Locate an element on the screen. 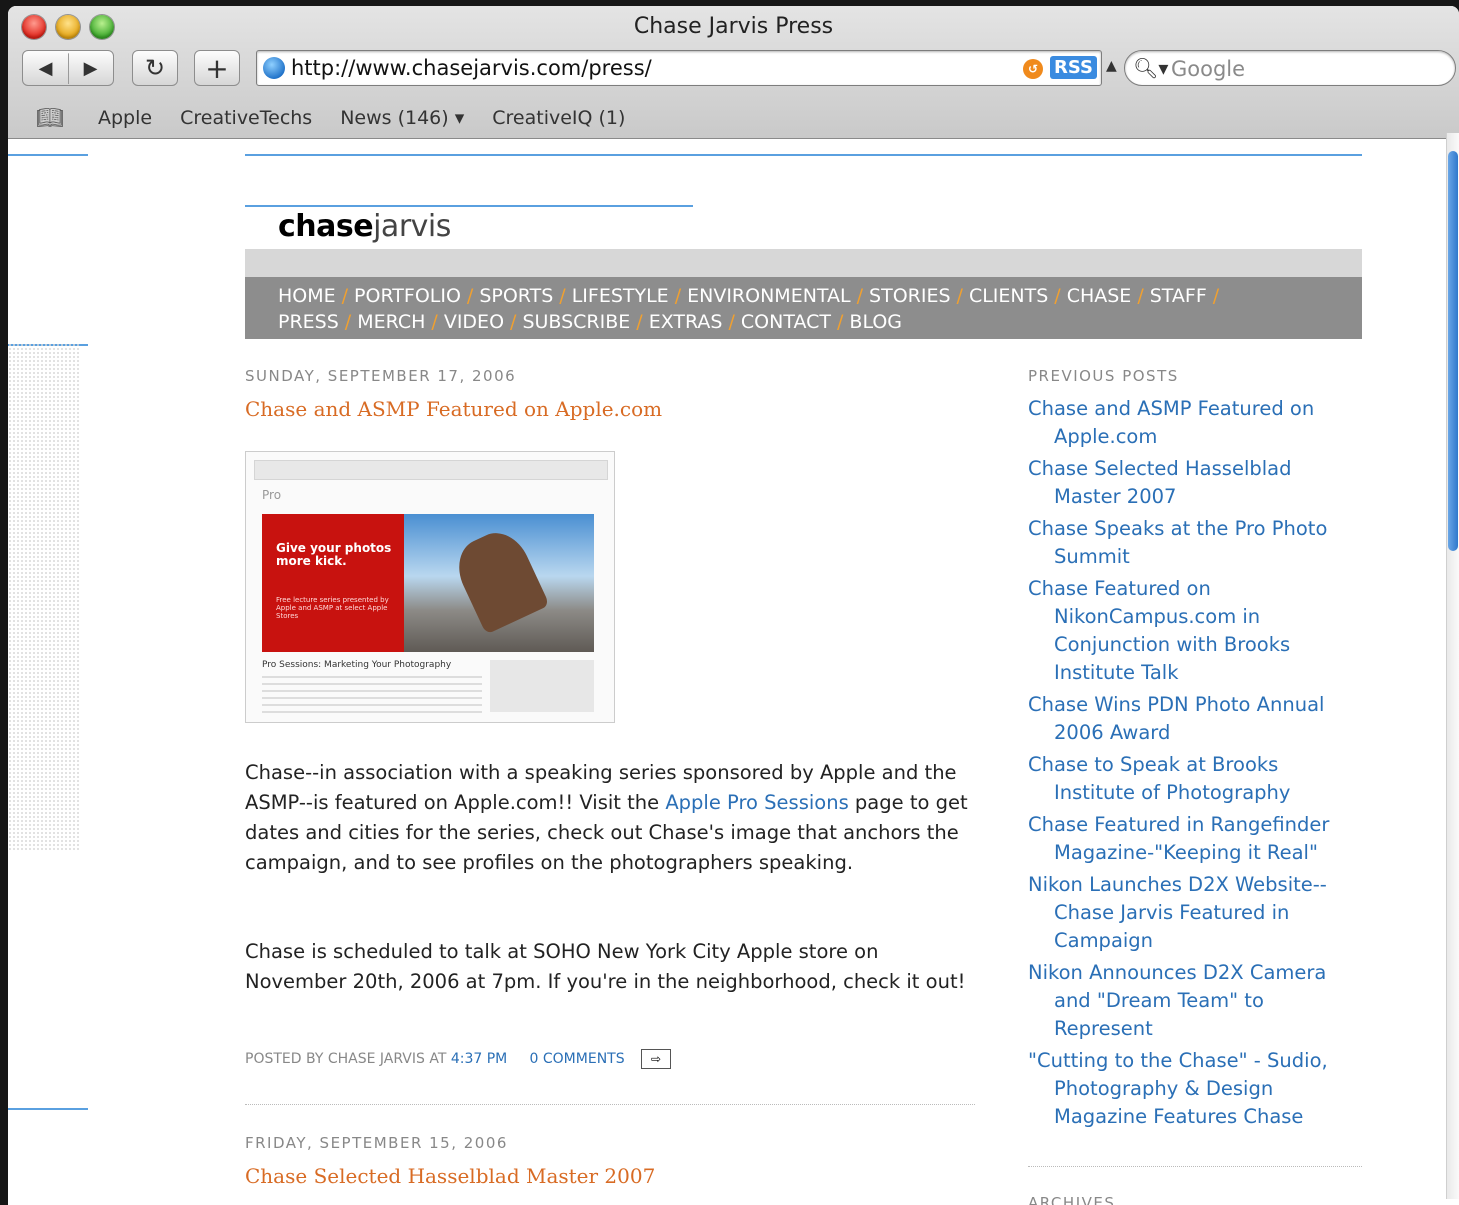 This screenshot has height=1205, width=1459. bookmark-creativetechs: CreativeTechs is located at coordinates (246, 118).